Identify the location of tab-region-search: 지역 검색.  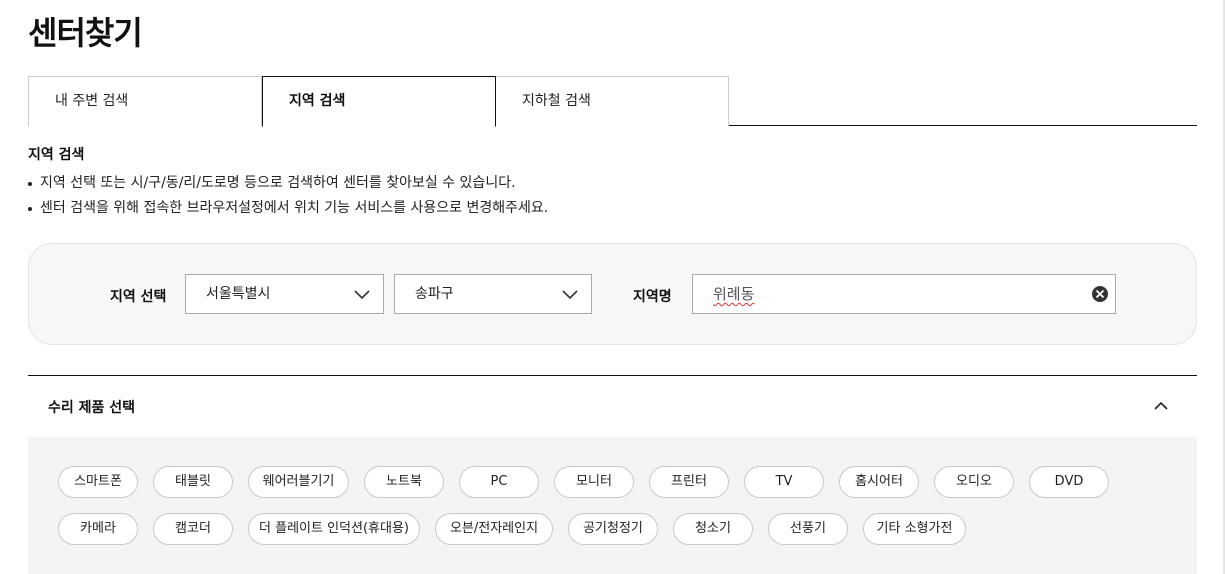
(379, 101).